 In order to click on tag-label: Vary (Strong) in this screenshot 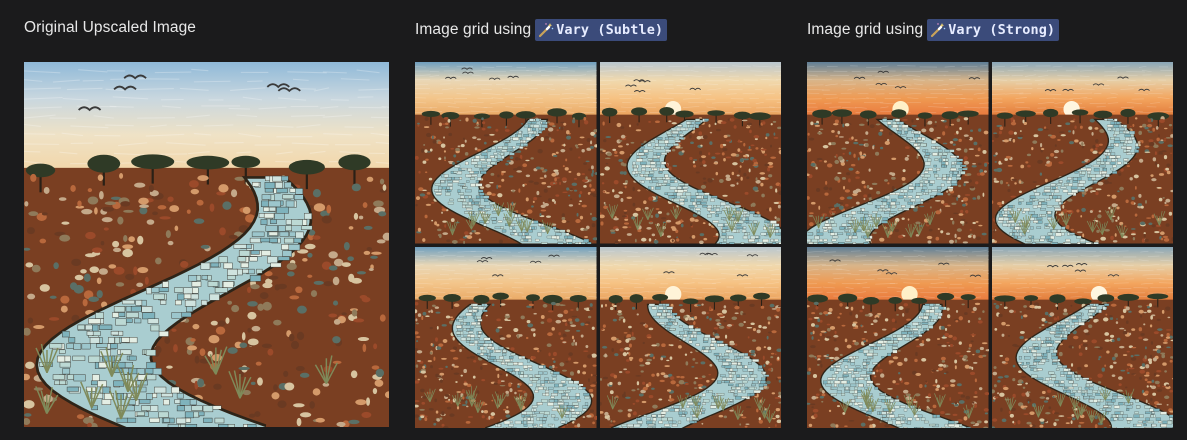, I will do `click(1002, 30)`.